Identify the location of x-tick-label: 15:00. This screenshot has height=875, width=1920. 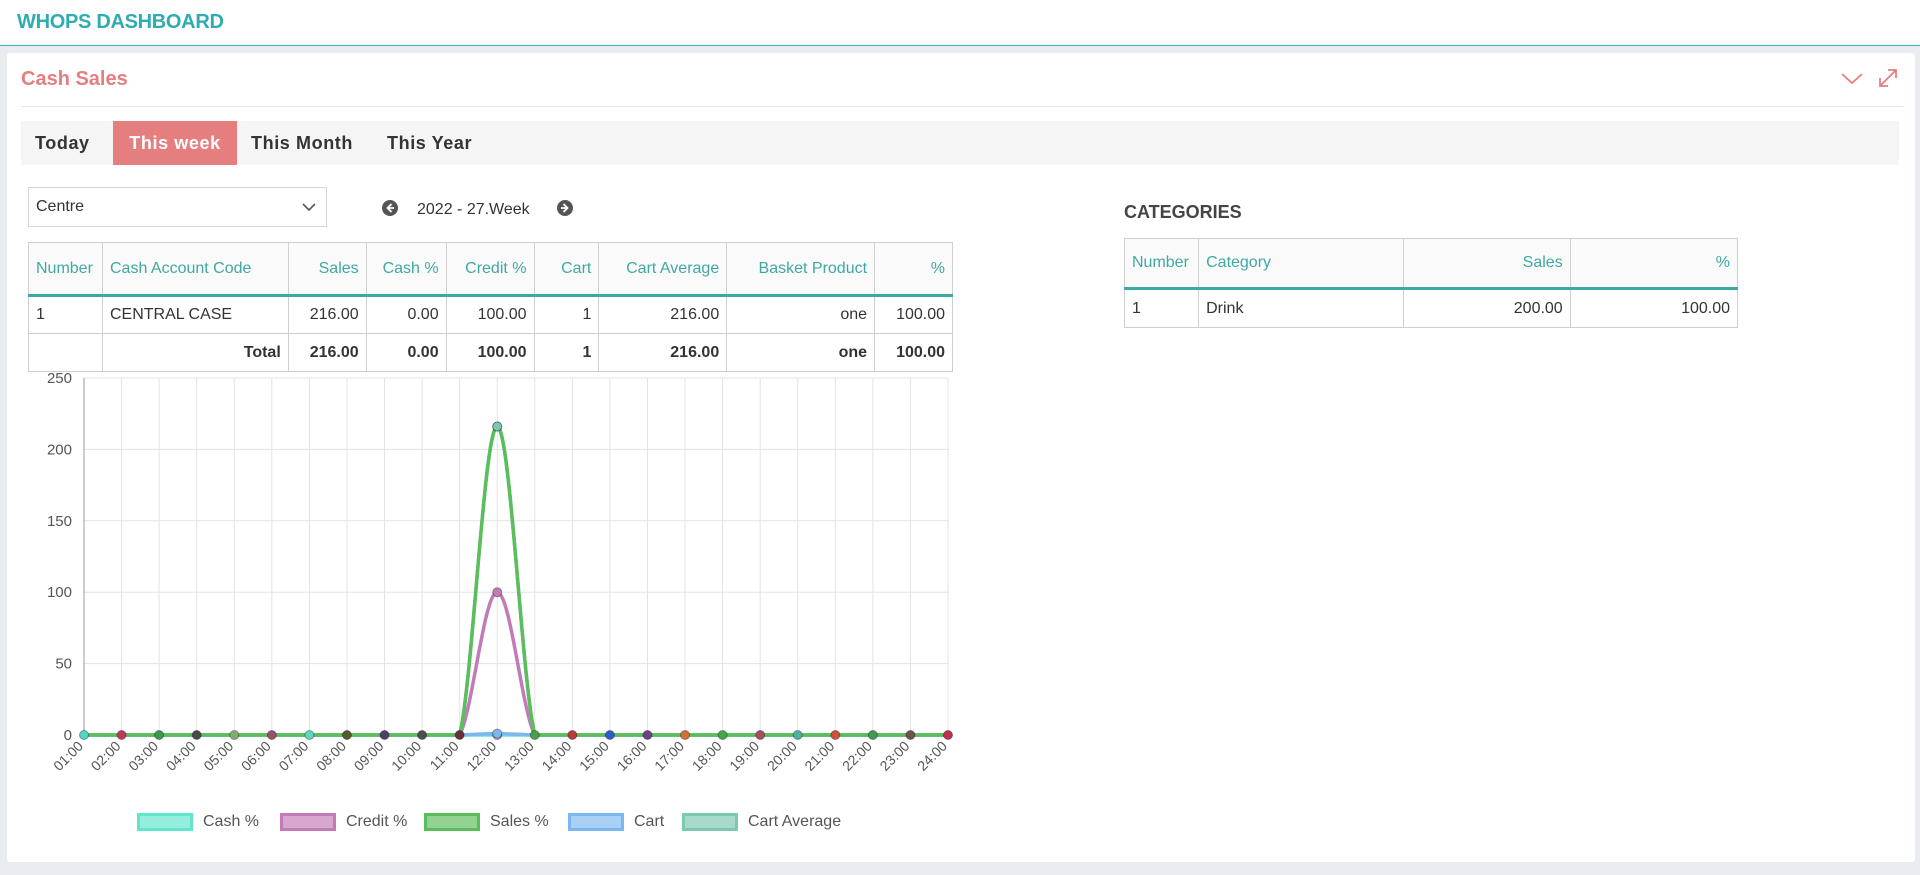
(594, 756).